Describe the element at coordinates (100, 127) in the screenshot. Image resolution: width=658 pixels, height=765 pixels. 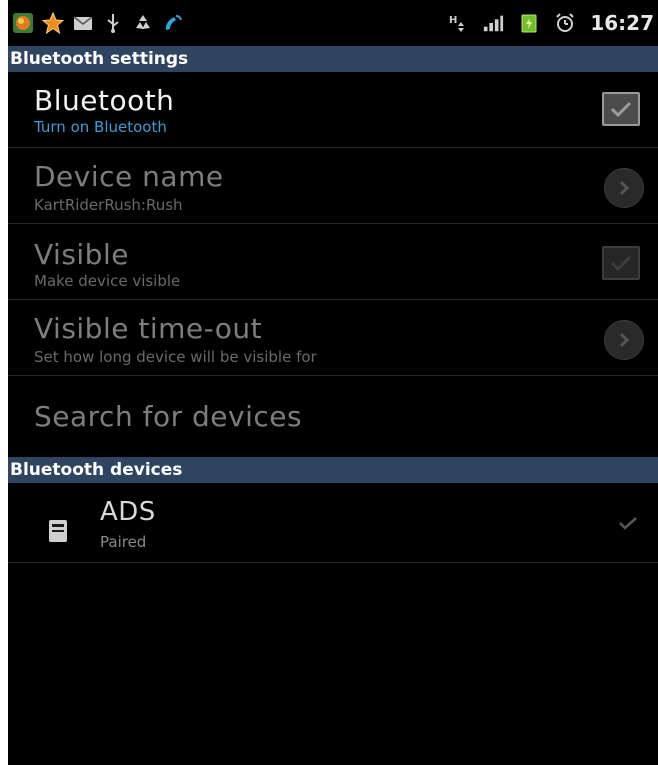
I see `bluetooth-subtitle: Turn on Bluetooth` at that location.